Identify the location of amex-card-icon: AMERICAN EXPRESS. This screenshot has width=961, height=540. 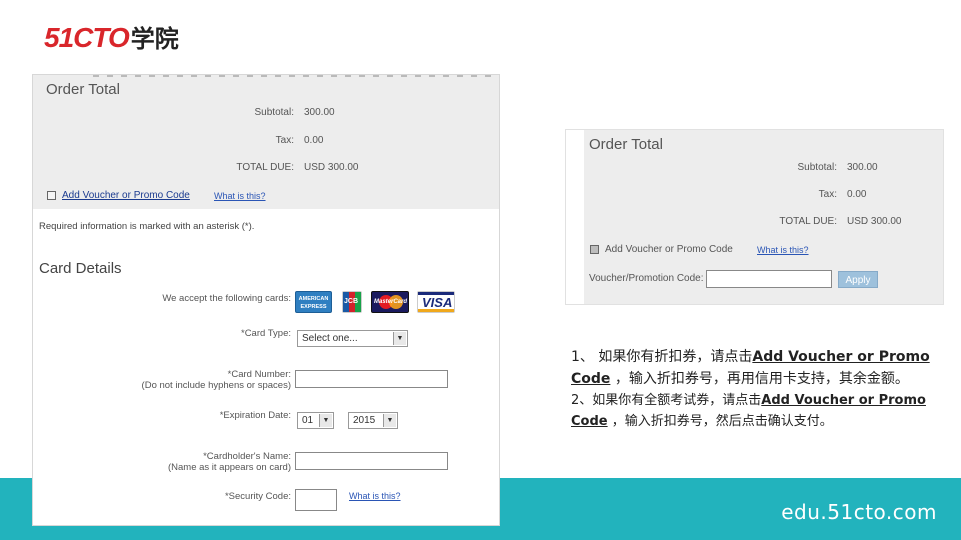
(313, 302).